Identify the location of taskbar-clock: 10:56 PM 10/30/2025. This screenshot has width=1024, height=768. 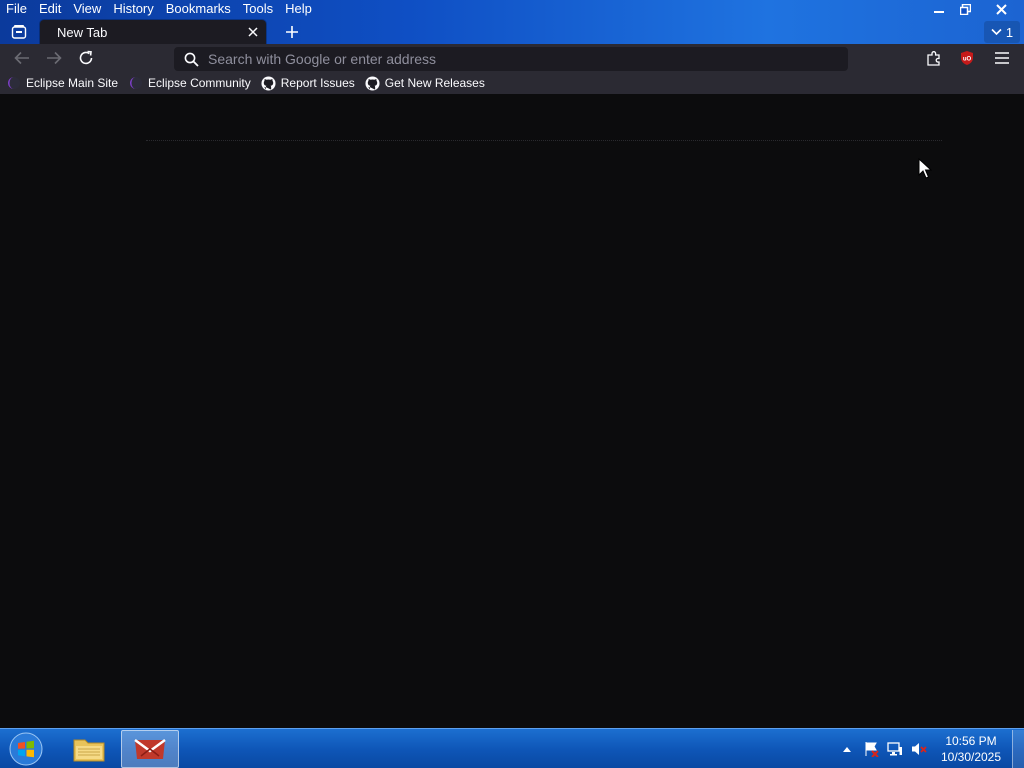
(971, 749).